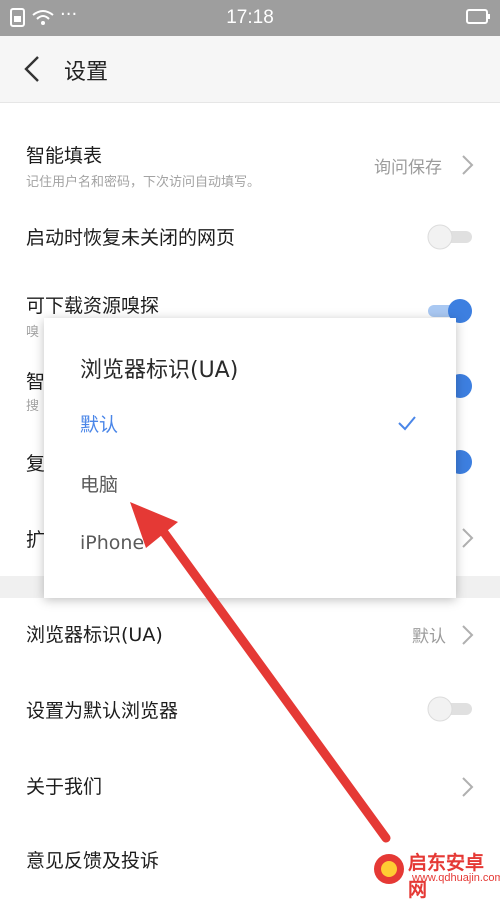 The image size is (500, 902). Describe the element at coordinates (131, 238) in the screenshot. I see `setting-label: 启动时恢复未关闭的网页` at that location.